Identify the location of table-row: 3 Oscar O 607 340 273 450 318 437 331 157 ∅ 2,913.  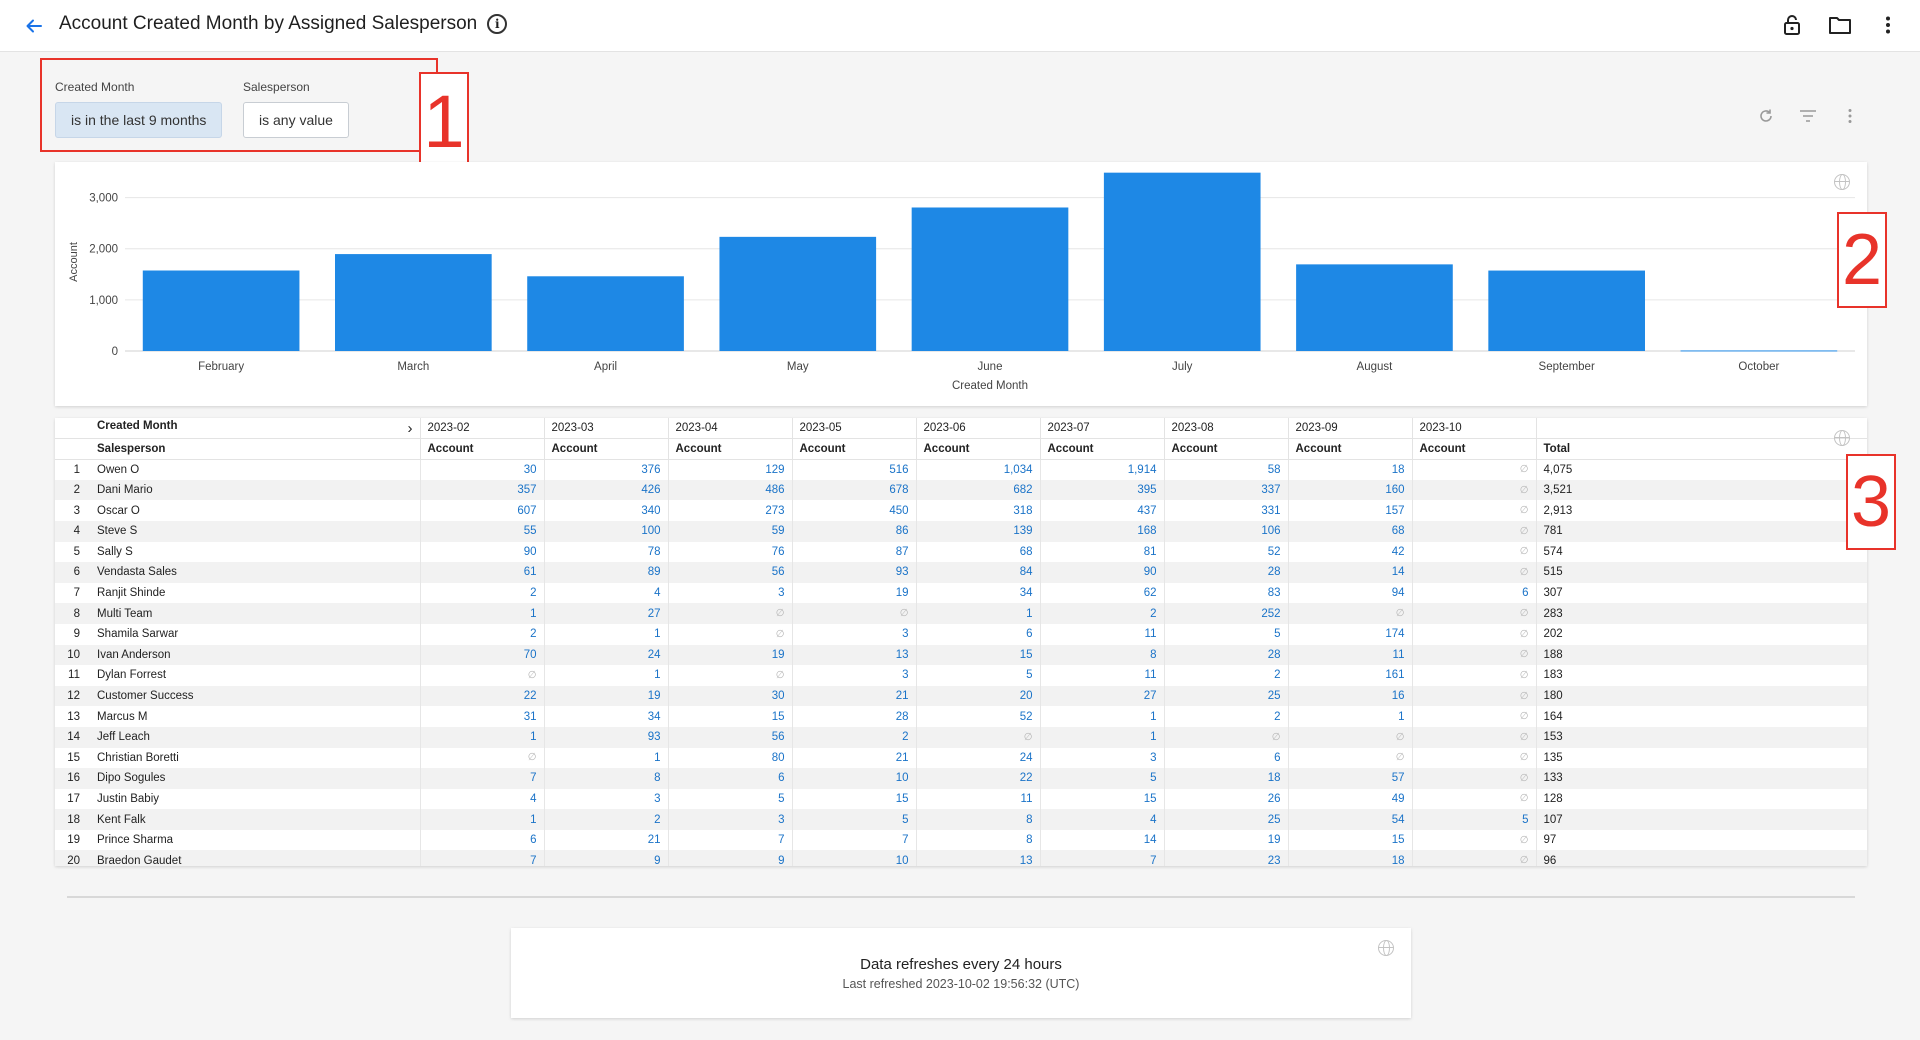
(961, 510).